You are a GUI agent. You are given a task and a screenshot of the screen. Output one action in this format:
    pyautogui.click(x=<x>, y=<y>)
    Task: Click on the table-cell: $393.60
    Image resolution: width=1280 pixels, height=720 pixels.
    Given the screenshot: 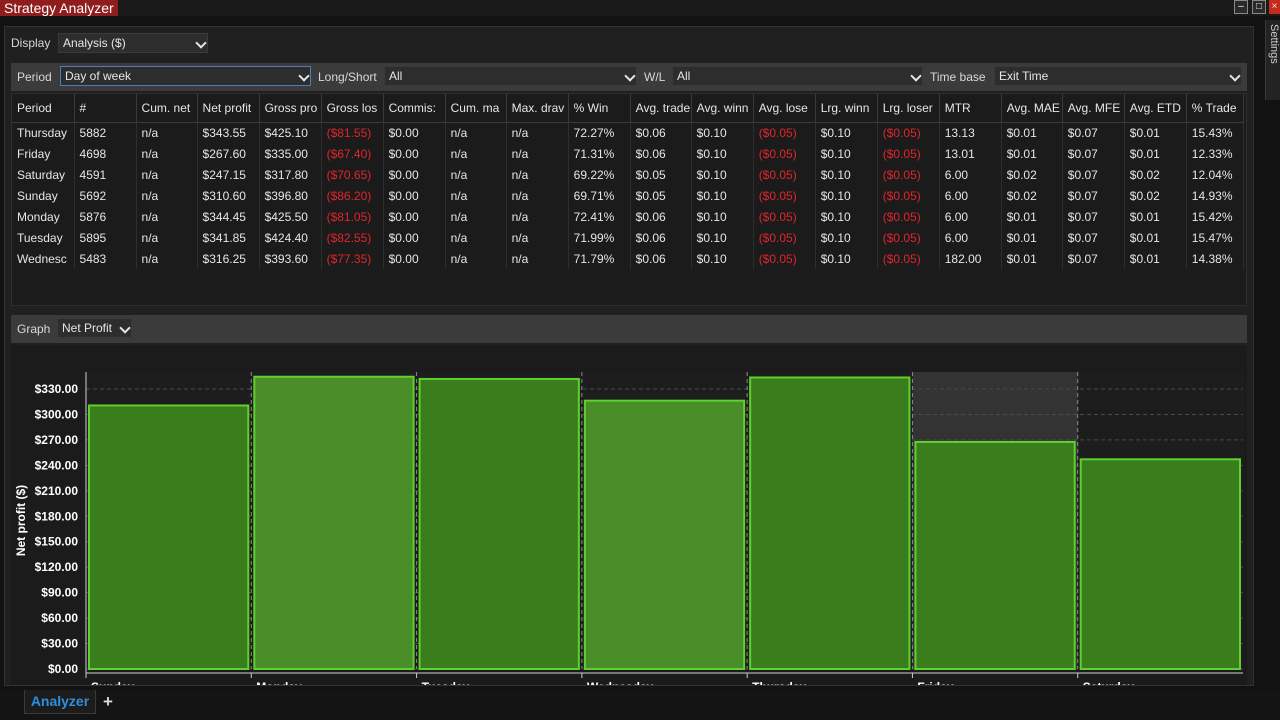 What is the action you would take?
    pyautogui.click(x=290, y=258)
    